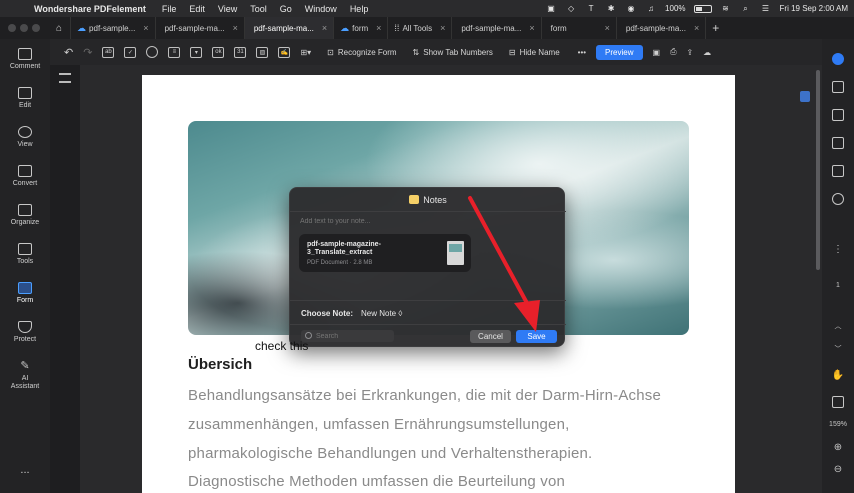 The image size is (854, 493). What do you see at coordinates (381, 313) in the screenshot?
I see `choose-note-dropdown: New Note ◊` at bounding box center [381, 313].